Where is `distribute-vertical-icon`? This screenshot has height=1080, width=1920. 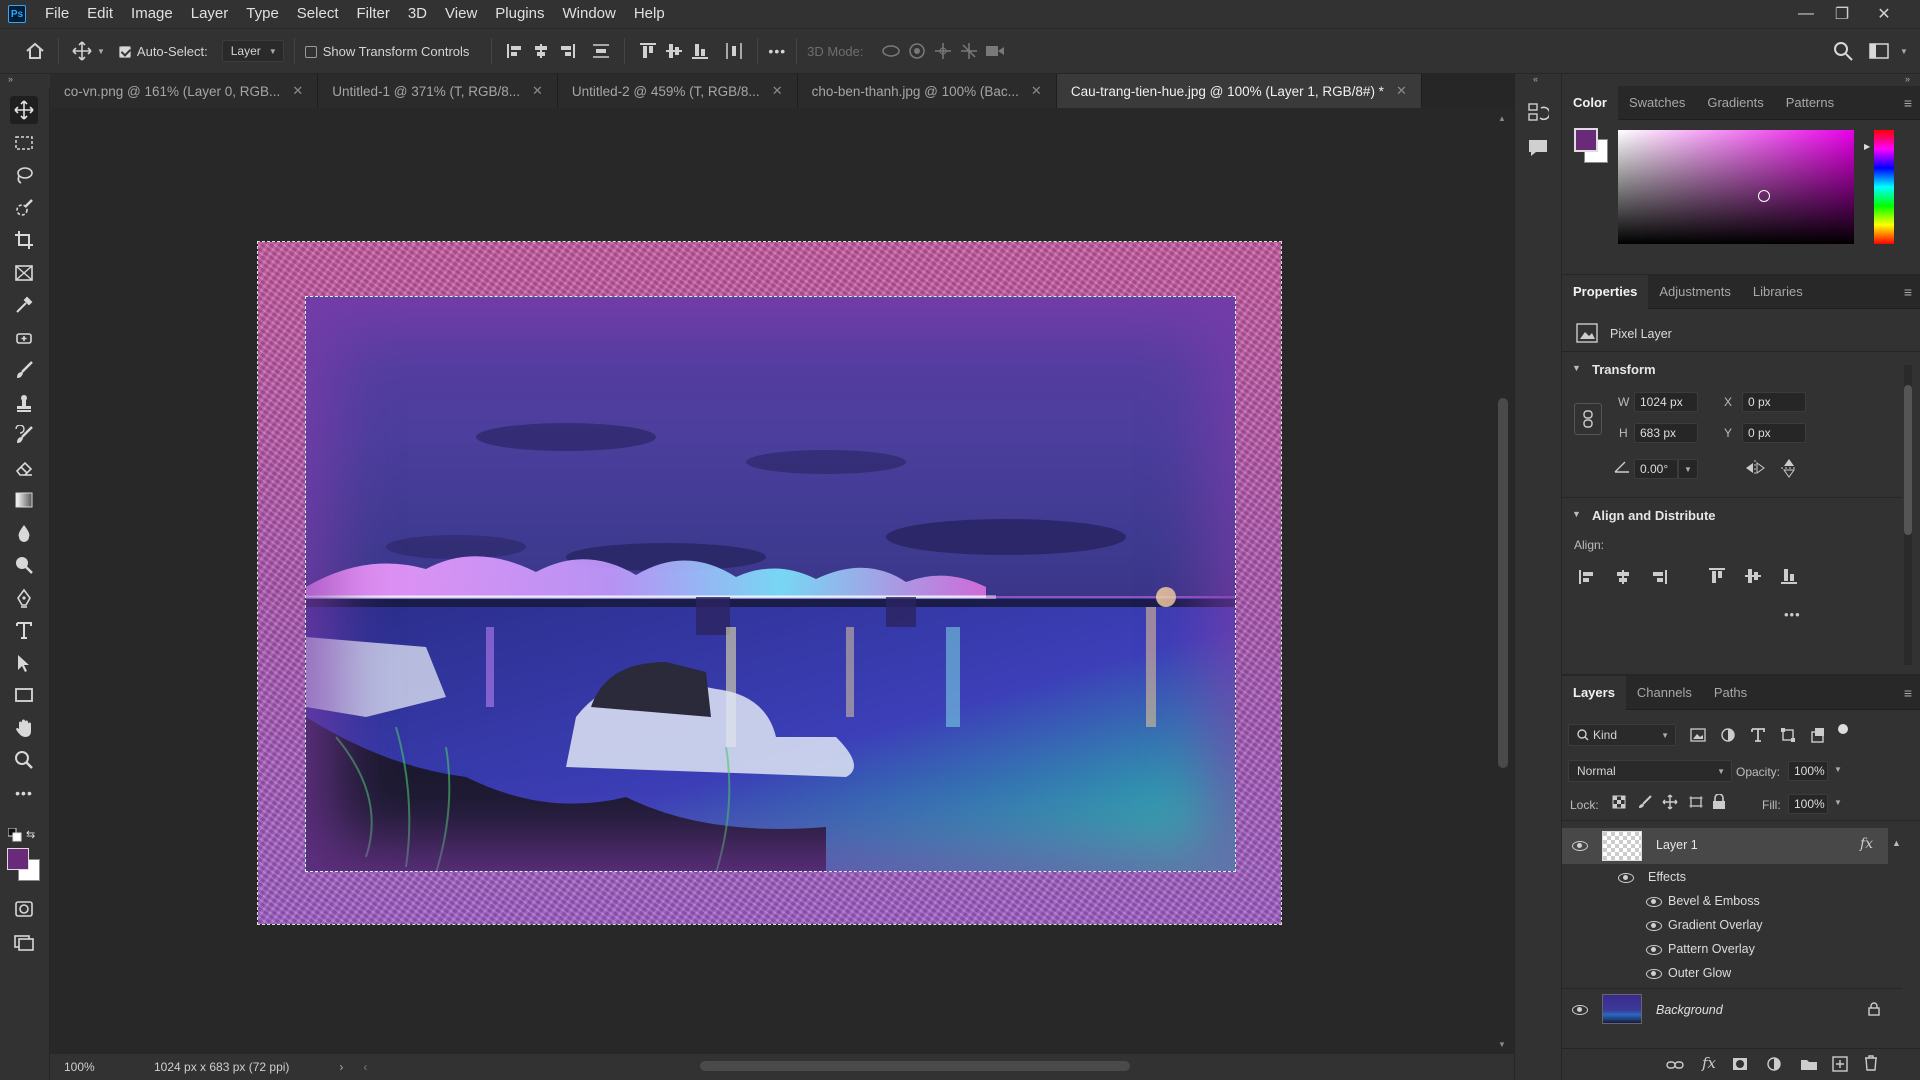
distribute-vertical-icon is located at coordinates (601, 51).